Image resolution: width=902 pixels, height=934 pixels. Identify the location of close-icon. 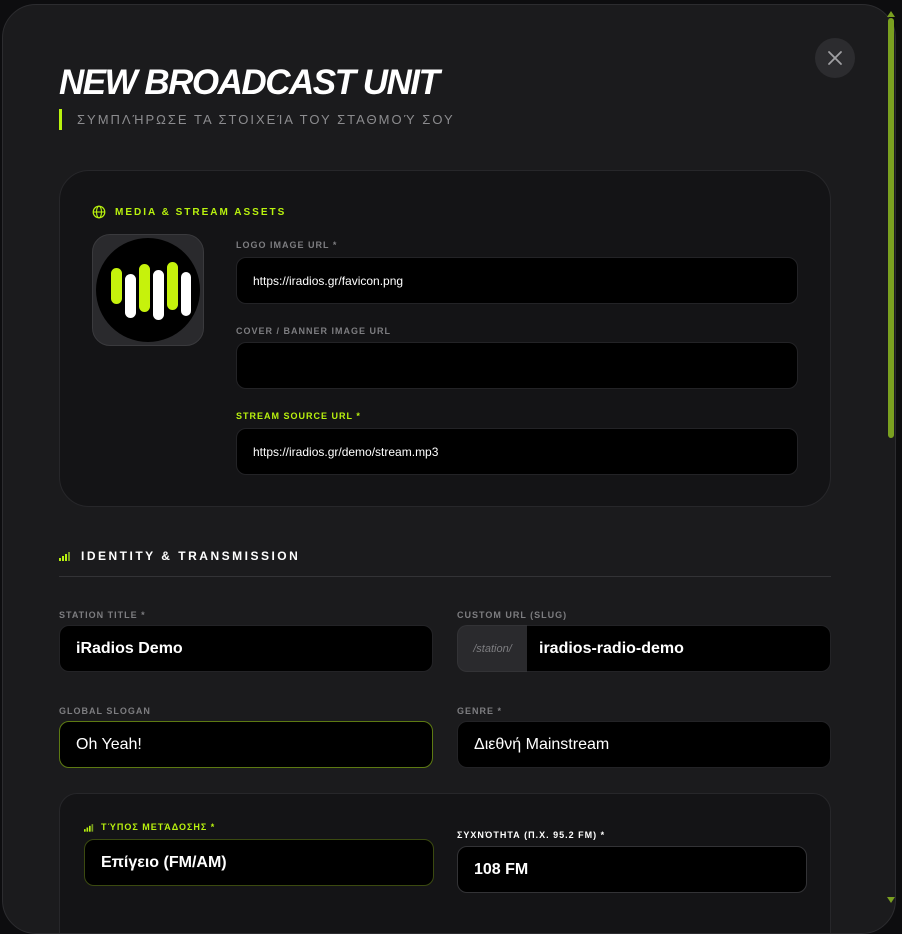
(835, 58).